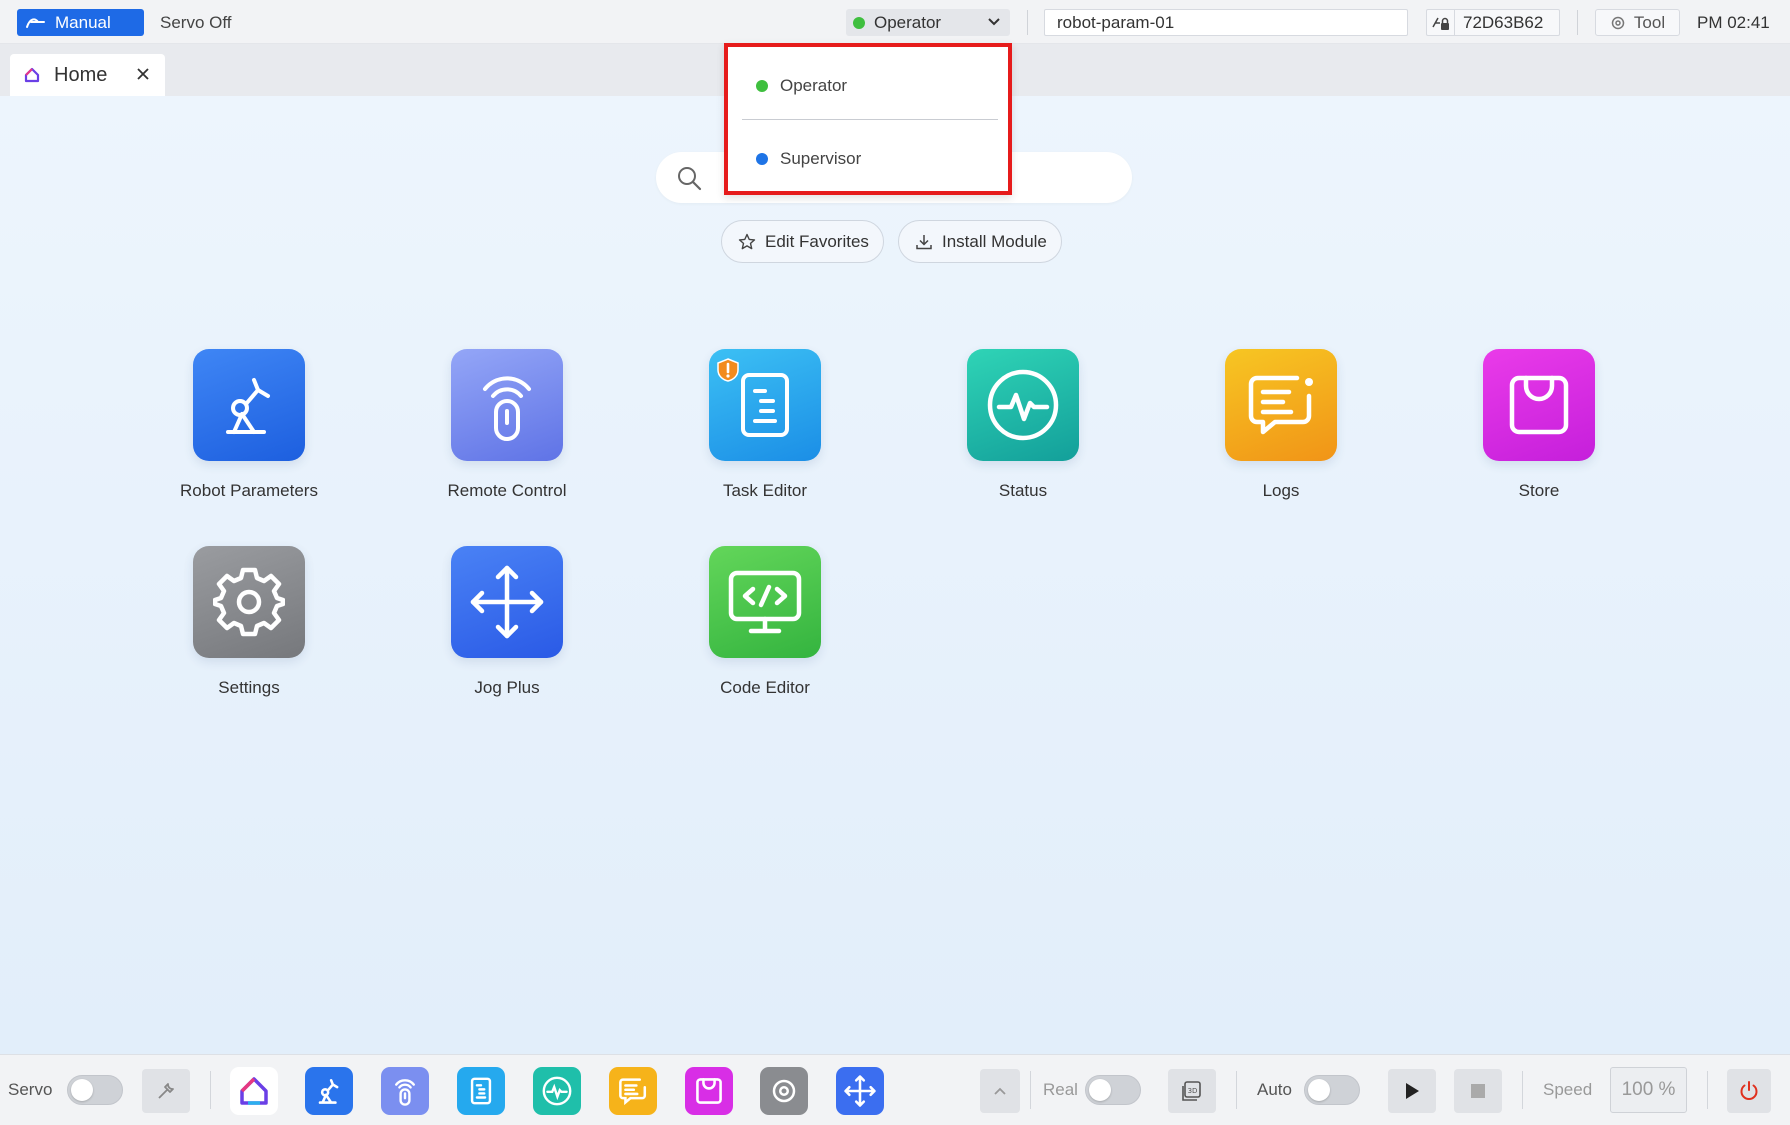 The image size is (1790, 1125). I want to click on dock-task-editor-button, so click(481, 1091).